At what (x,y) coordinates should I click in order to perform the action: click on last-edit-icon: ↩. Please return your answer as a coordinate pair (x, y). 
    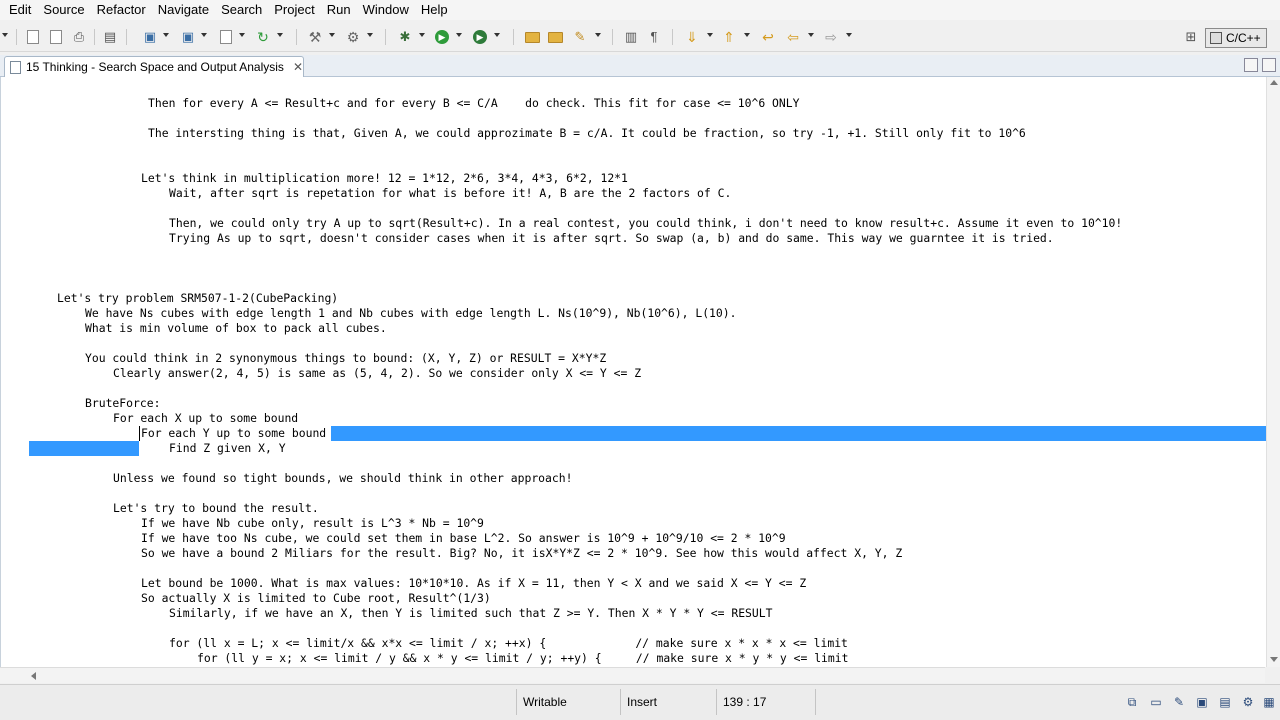
    Looking at the image, I should click on (768, 37).